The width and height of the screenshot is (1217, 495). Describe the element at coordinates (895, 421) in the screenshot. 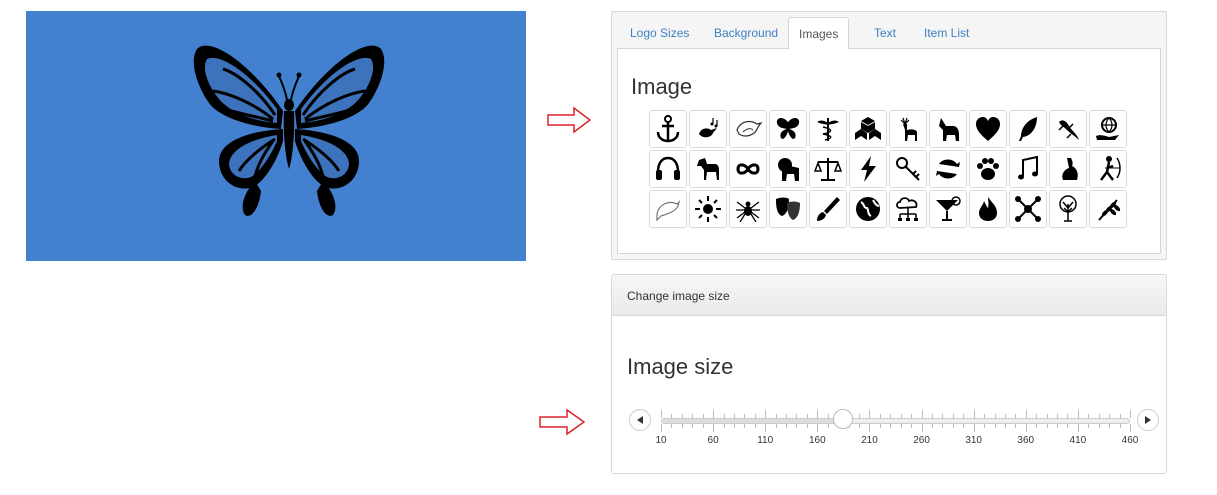

I see `image-size-slider-track` at that location.